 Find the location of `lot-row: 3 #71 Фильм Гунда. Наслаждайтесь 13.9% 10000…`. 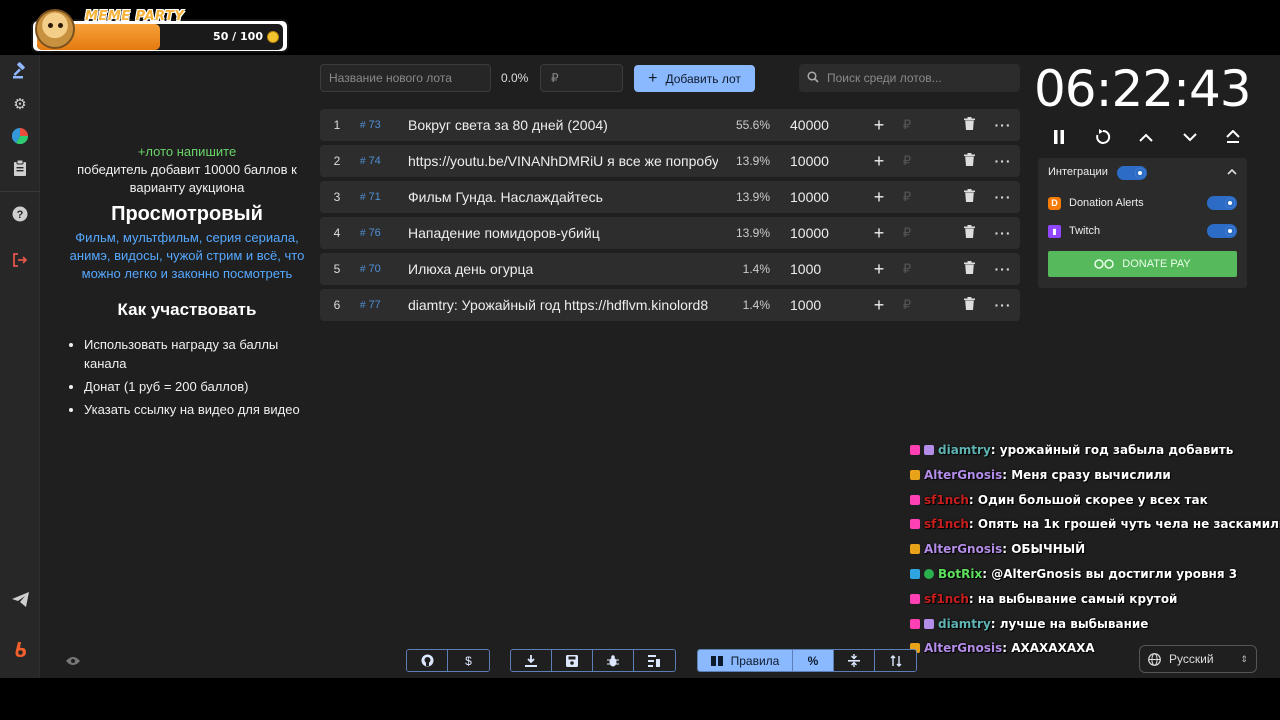

lot-row: 3 #71 Фильм Гунда. Наслаждайтесь 13.9% 10000… is located at coordinates (670, 197).